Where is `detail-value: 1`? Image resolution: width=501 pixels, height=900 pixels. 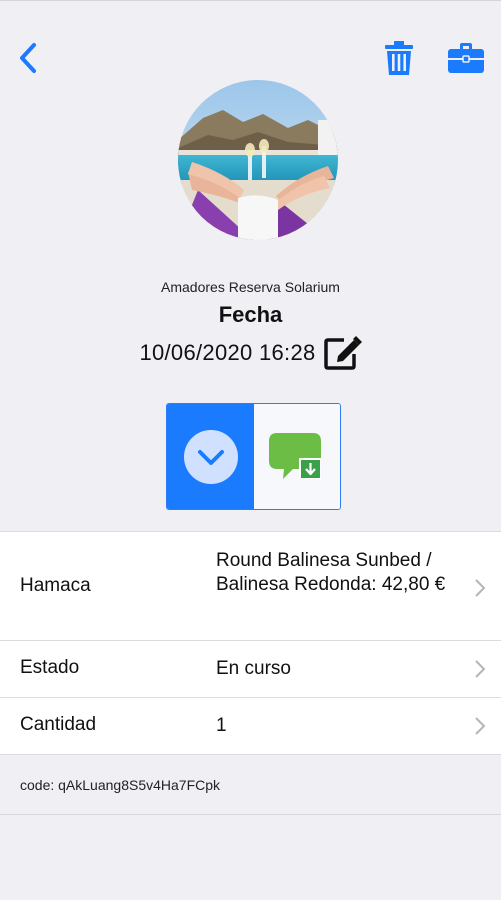
detail-value: 1 is located at coordinates (221, 725).